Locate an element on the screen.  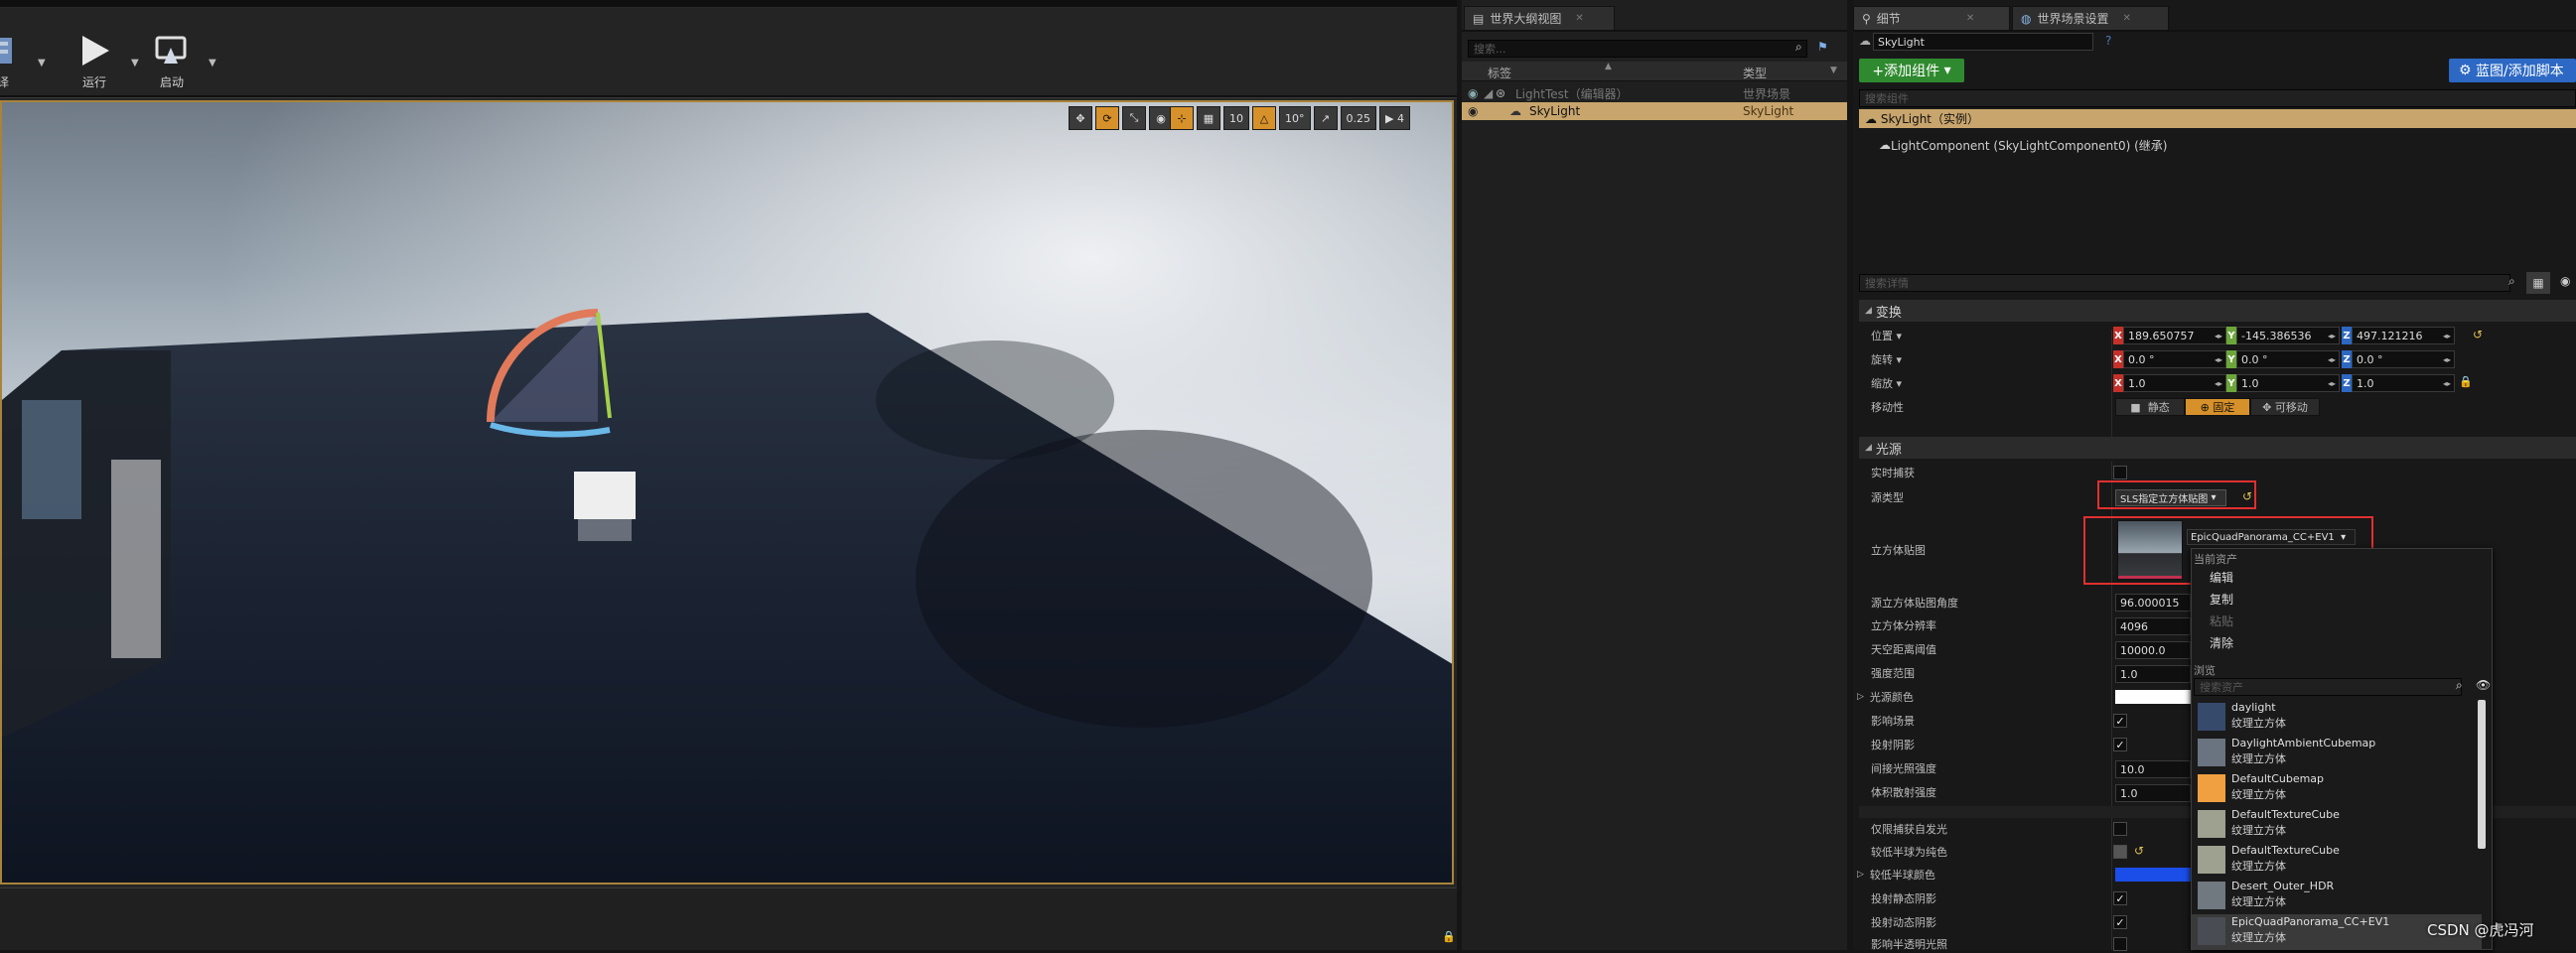
rotation-x-field: 0.0 ° ◂▸ is located at coordinates (2174, 359).